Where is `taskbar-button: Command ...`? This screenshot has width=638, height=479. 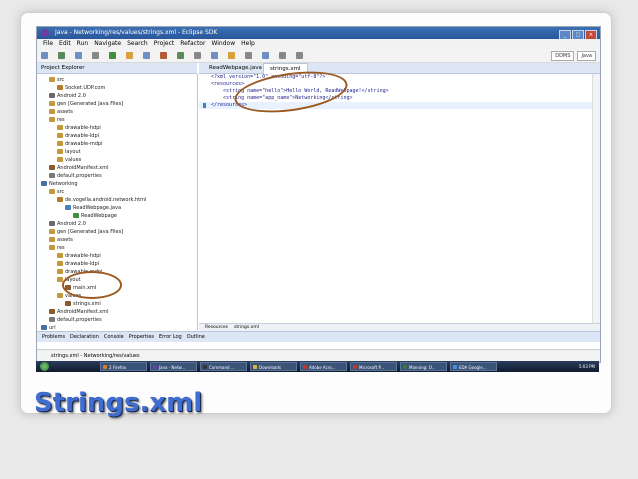
taskbar-button: Command ... is located at coordinates (223, 366).